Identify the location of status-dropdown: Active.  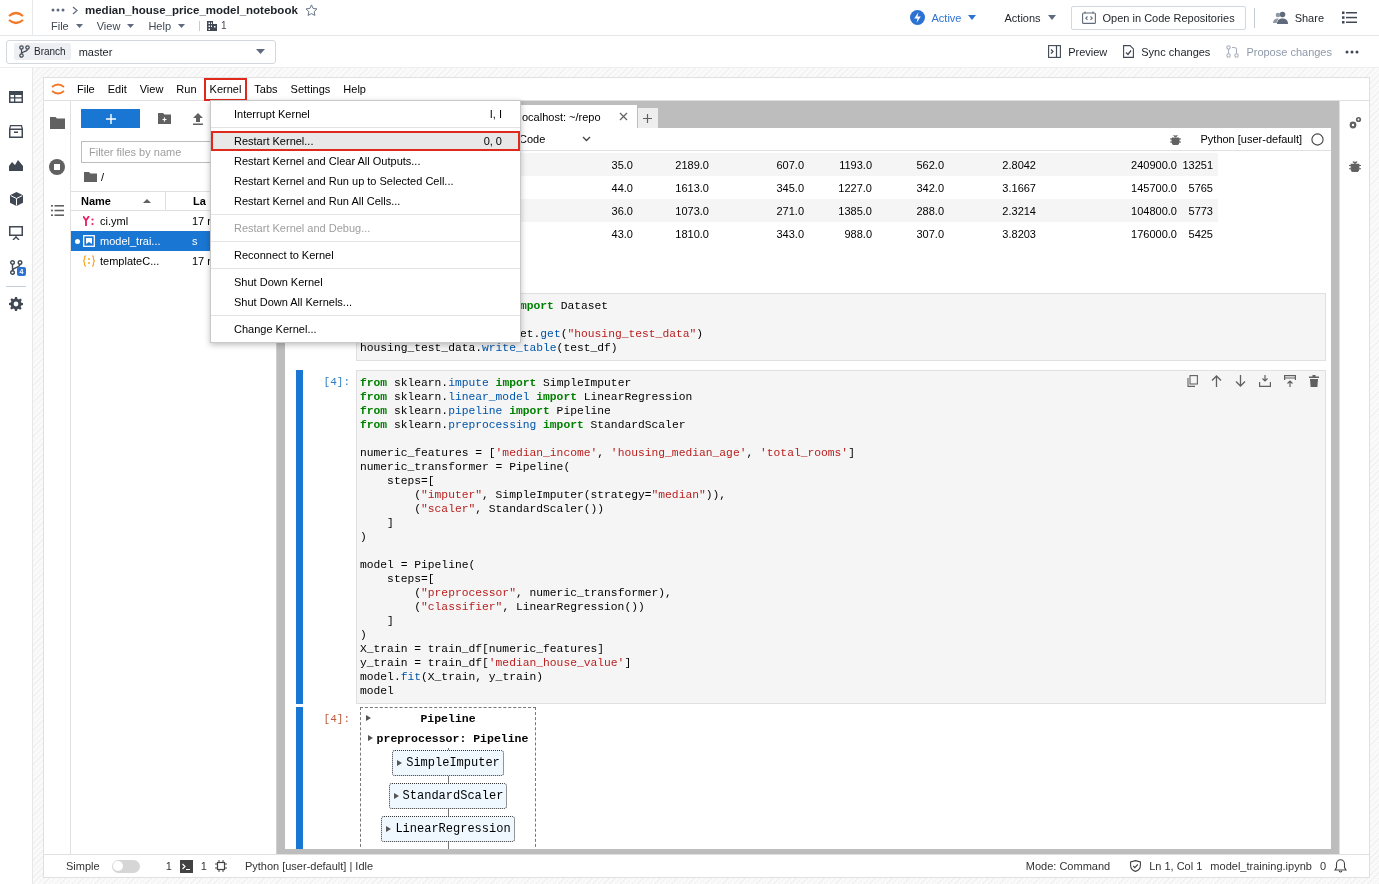
(943, 17).